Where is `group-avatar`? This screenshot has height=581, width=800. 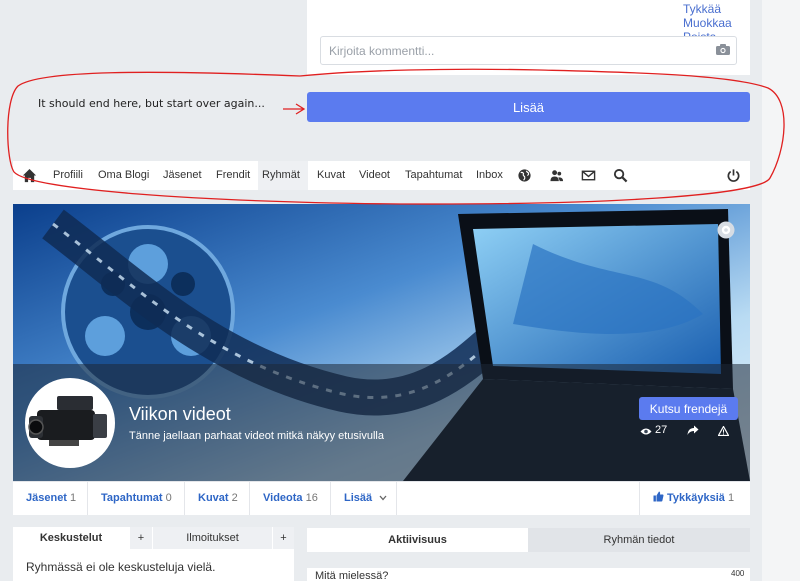 group-avatar is located at coordinates (70, 423).